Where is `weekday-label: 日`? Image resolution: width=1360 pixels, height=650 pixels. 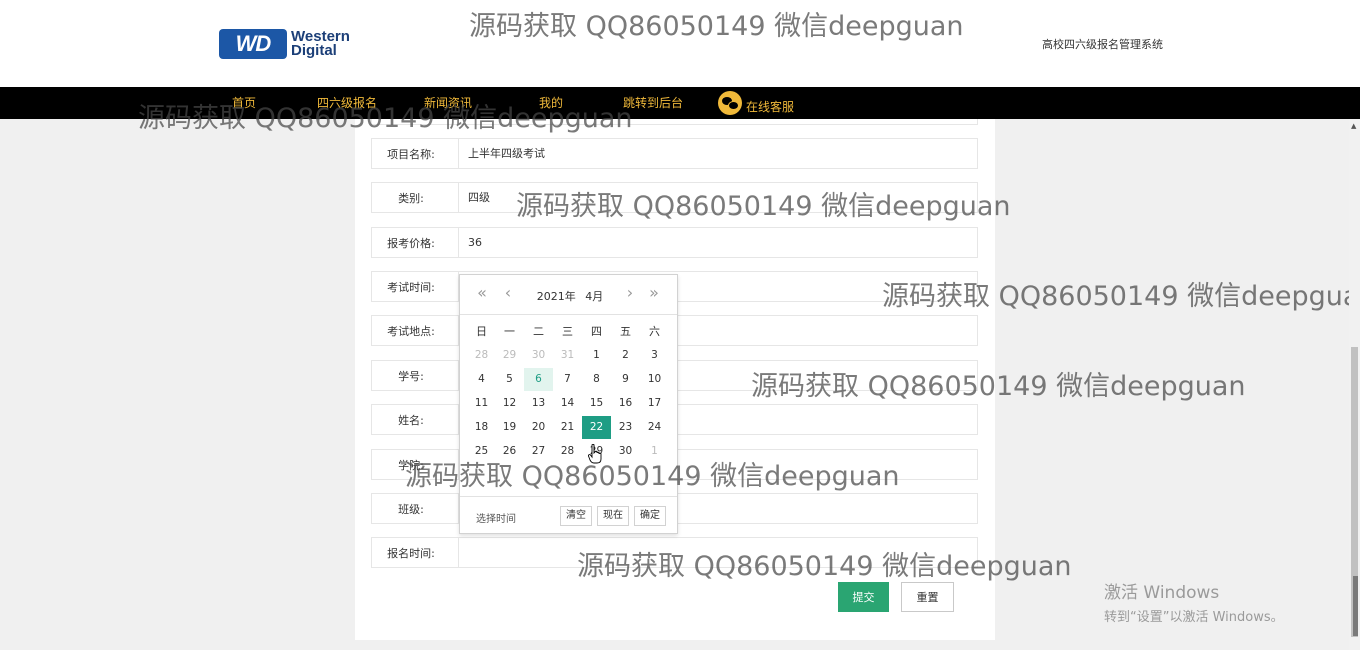 weekday-label: 日 is located at coordinates (481, 331).